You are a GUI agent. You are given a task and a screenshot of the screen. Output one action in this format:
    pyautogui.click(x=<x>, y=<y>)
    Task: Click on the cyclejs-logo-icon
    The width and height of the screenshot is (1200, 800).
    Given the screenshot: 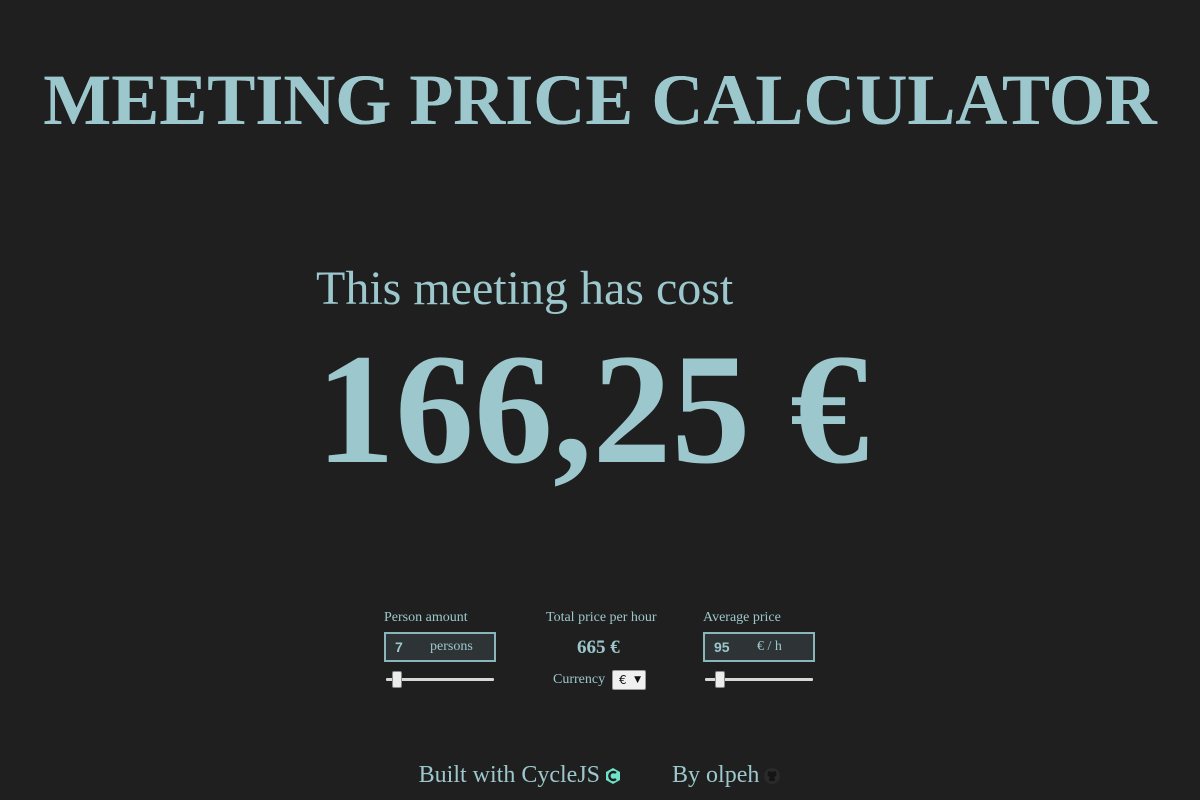 What is the action you would take?
    pyautogui.click(x=613, y=778)
    